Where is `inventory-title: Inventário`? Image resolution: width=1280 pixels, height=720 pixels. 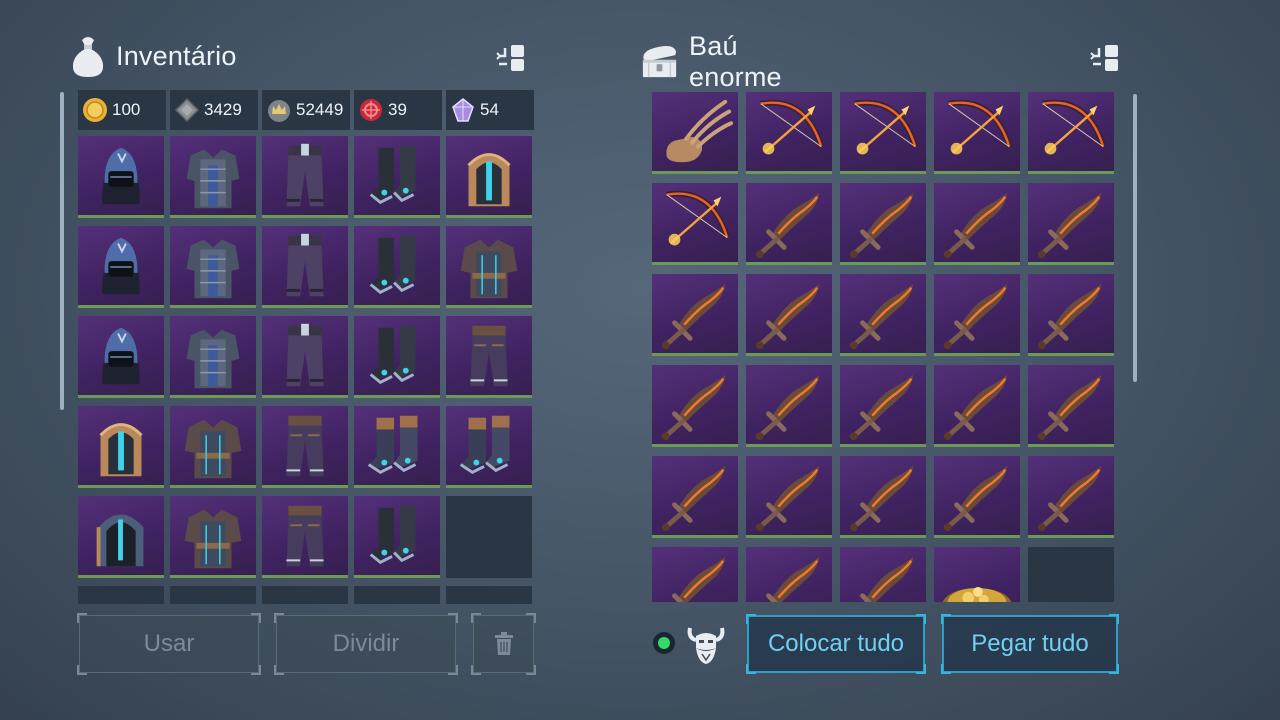
inventory-title: Inventário is located at coordinates (176, 55).